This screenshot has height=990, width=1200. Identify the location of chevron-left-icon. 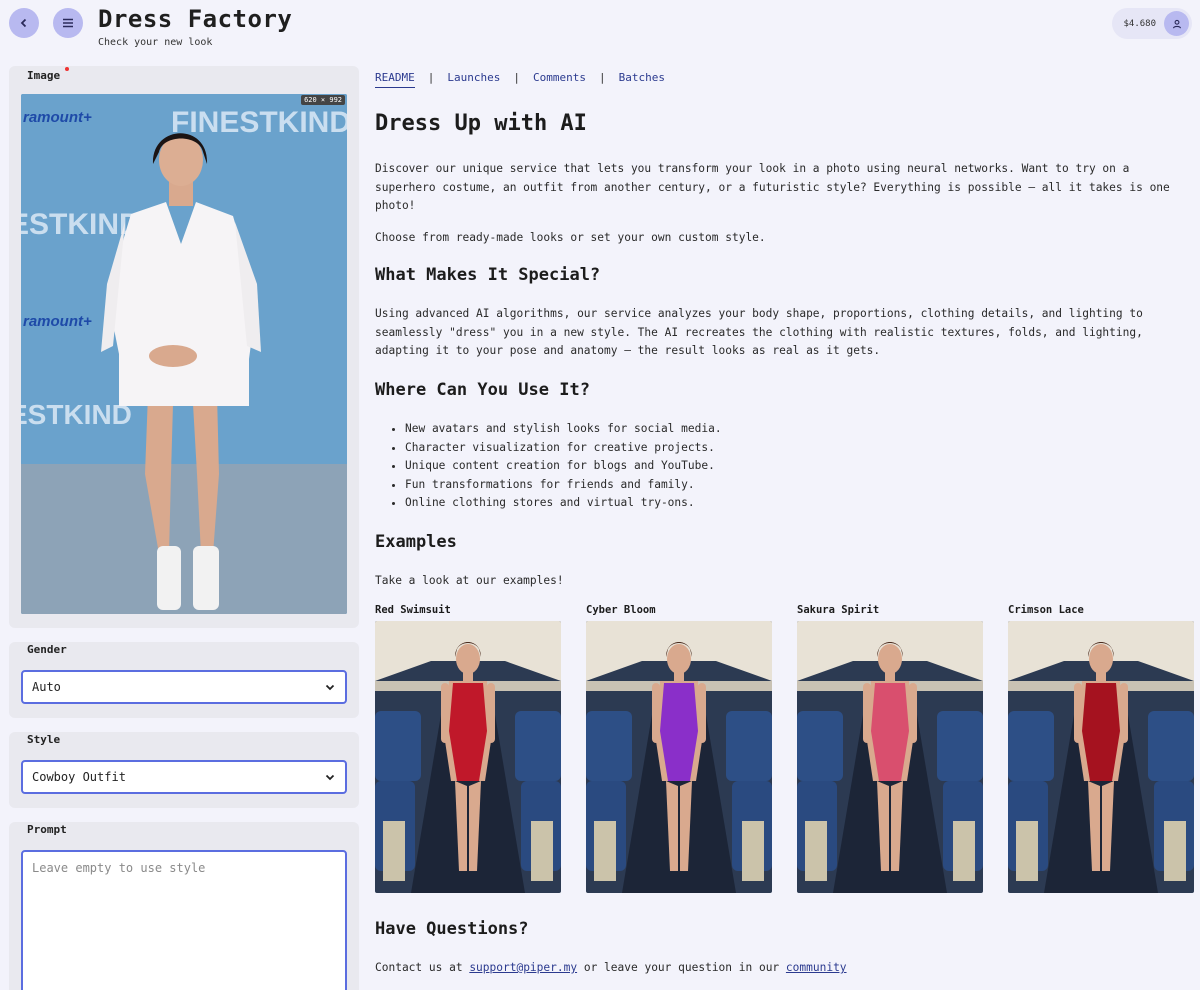
(23, 23).